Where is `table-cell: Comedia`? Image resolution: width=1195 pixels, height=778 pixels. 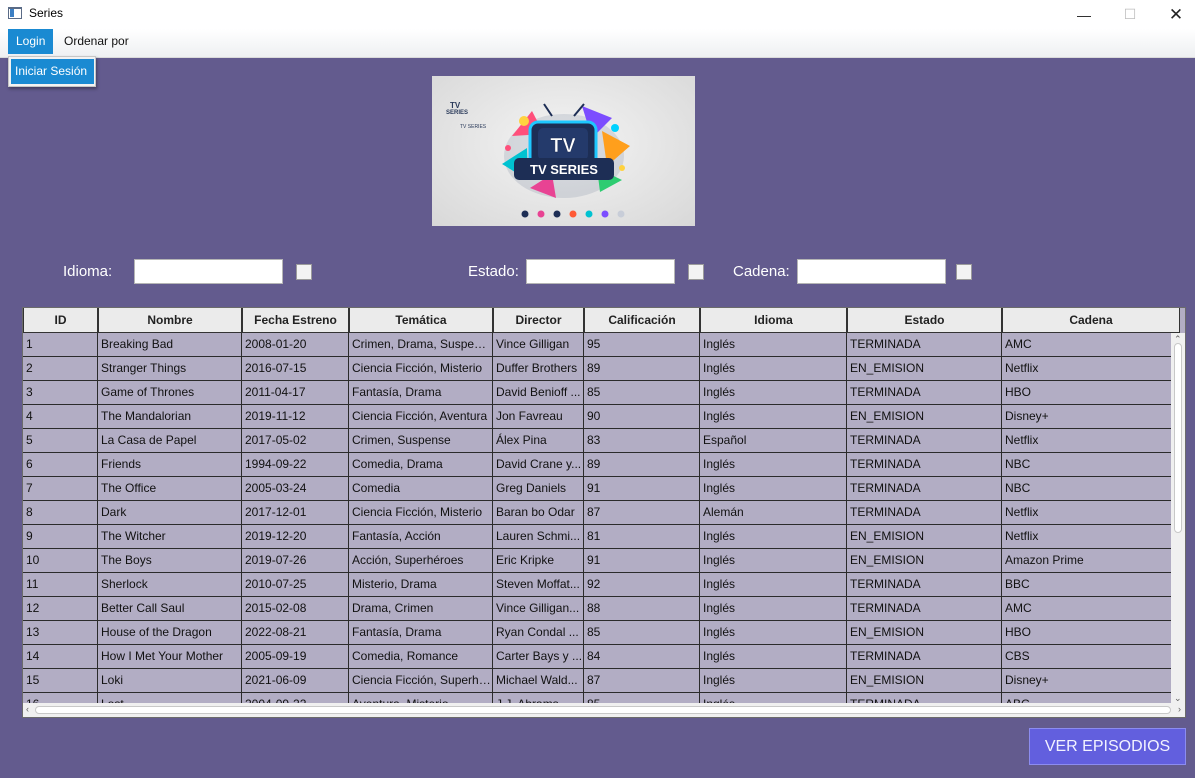
table-cell: Comedia is located at coordinates (421, 488).